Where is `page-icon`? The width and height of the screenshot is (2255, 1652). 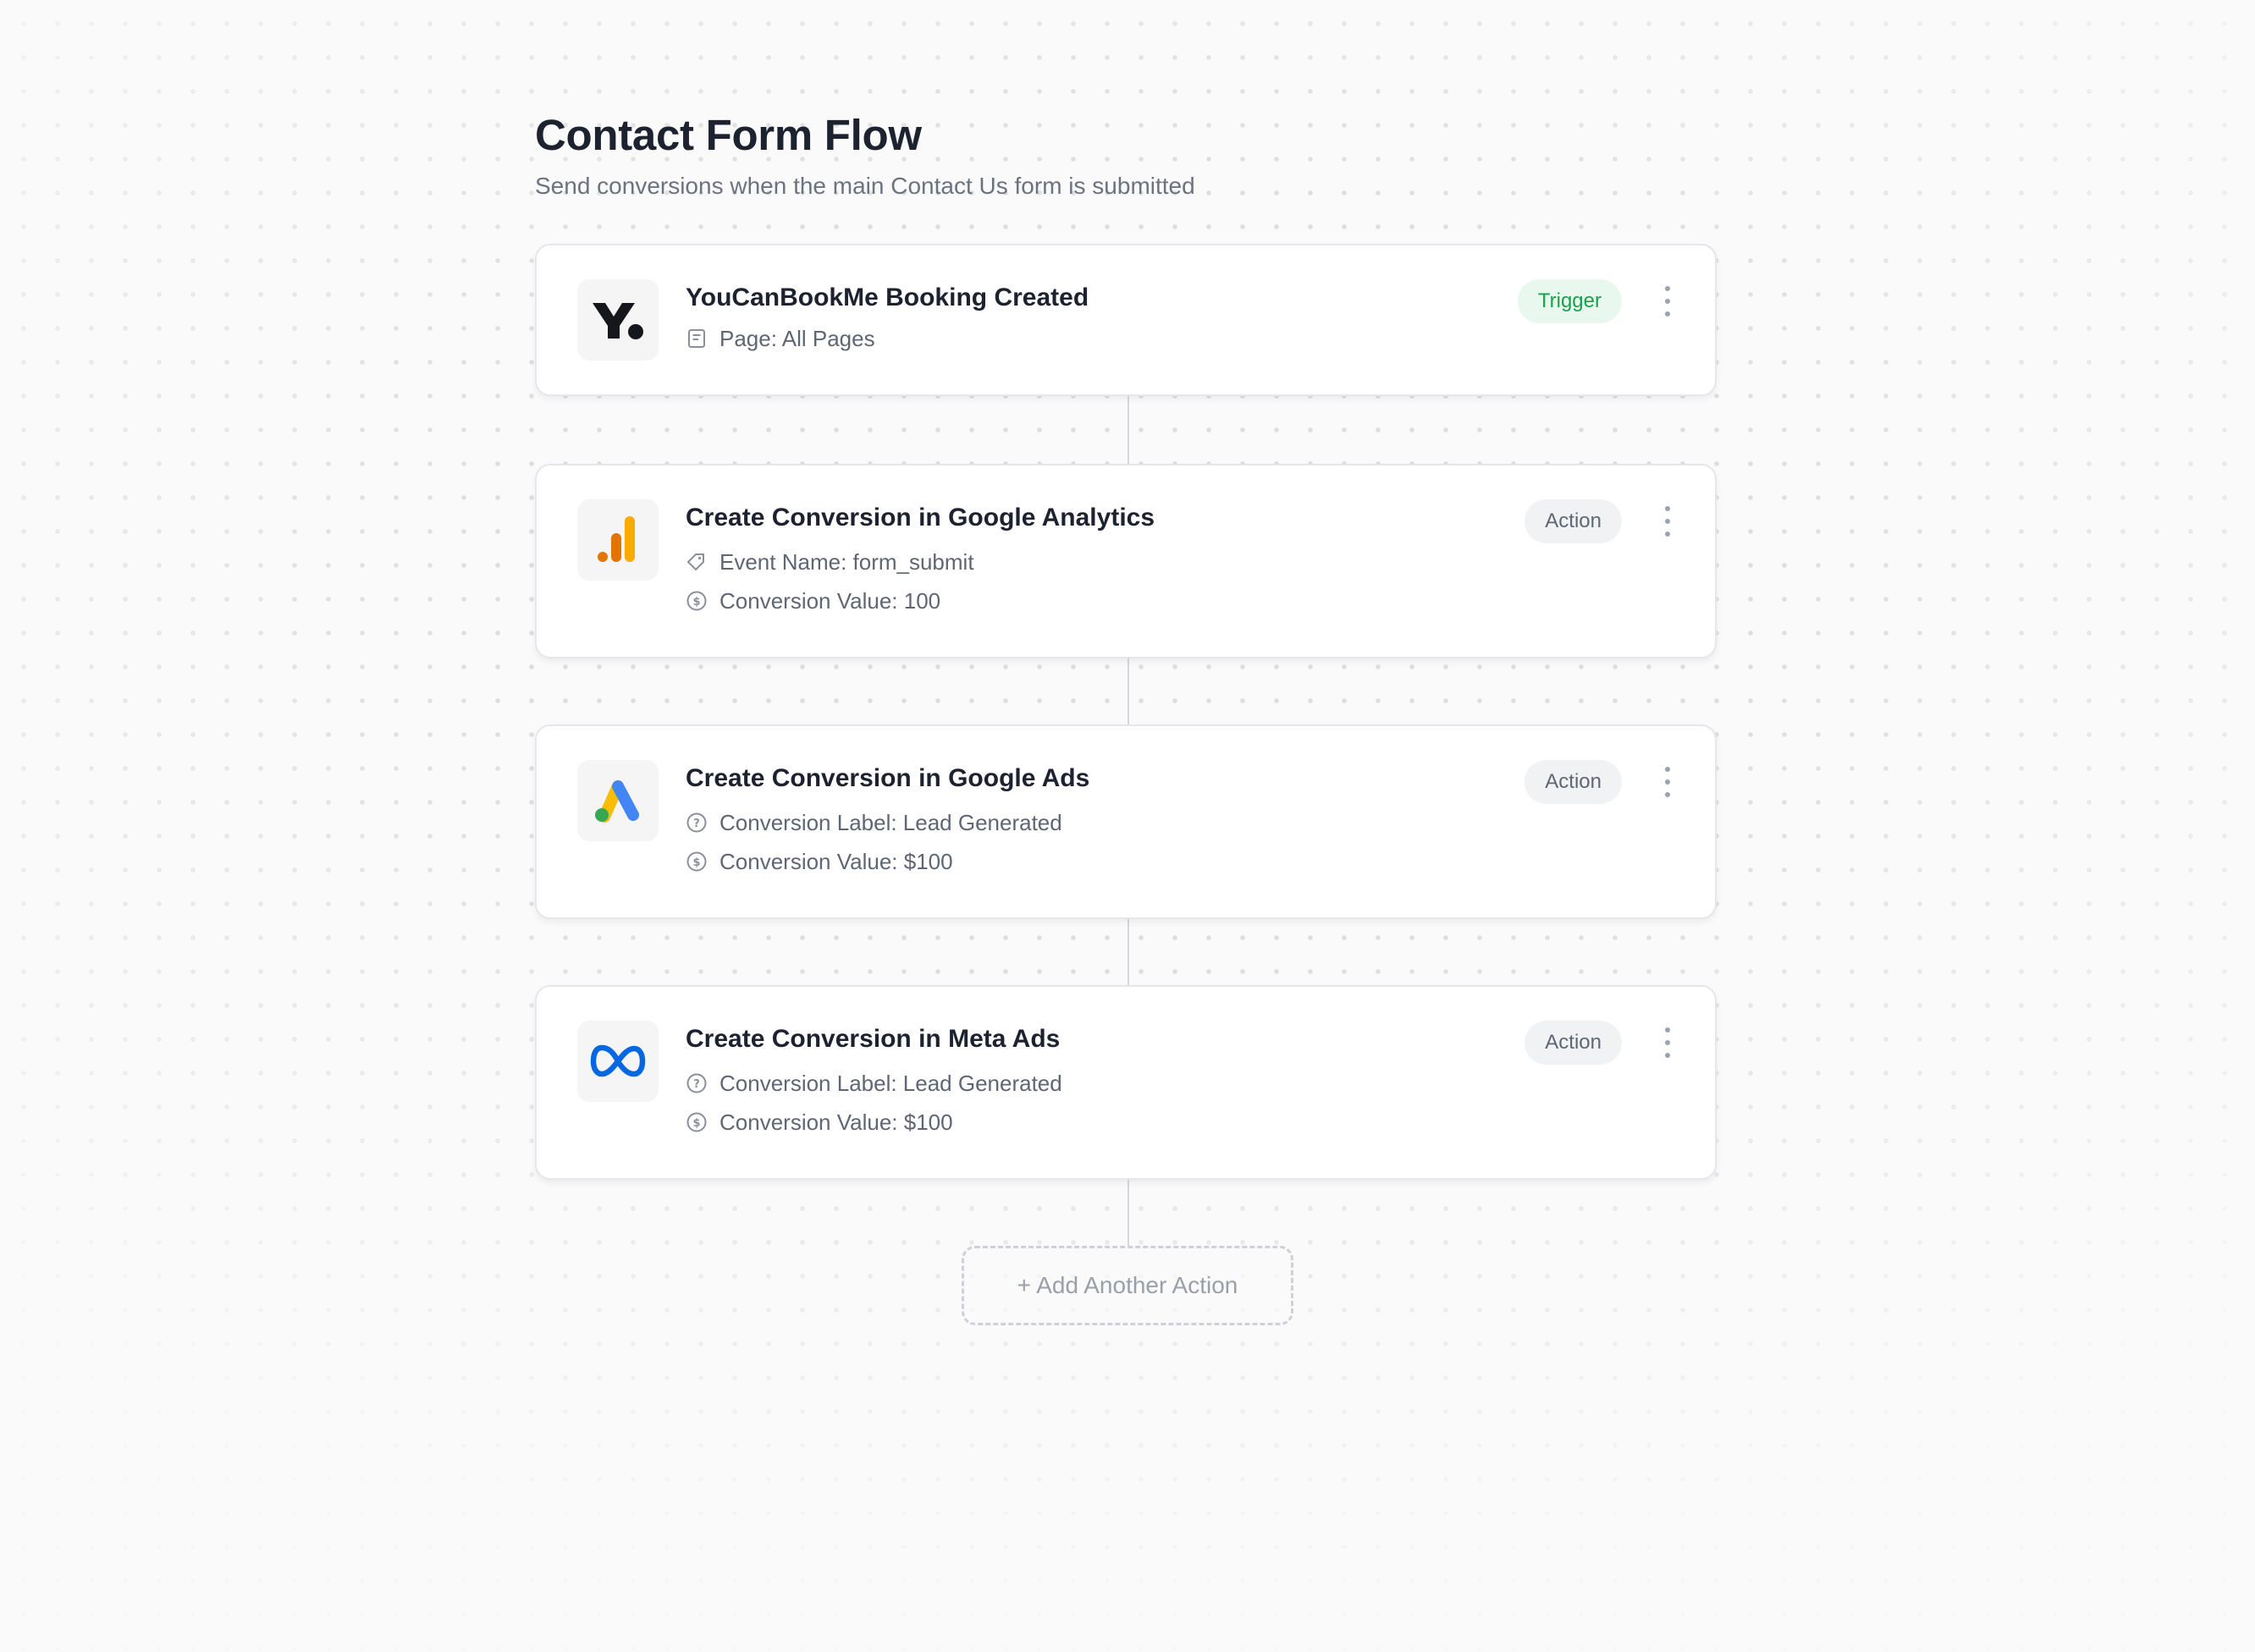
page-icon is located at coordinates (697, 339).